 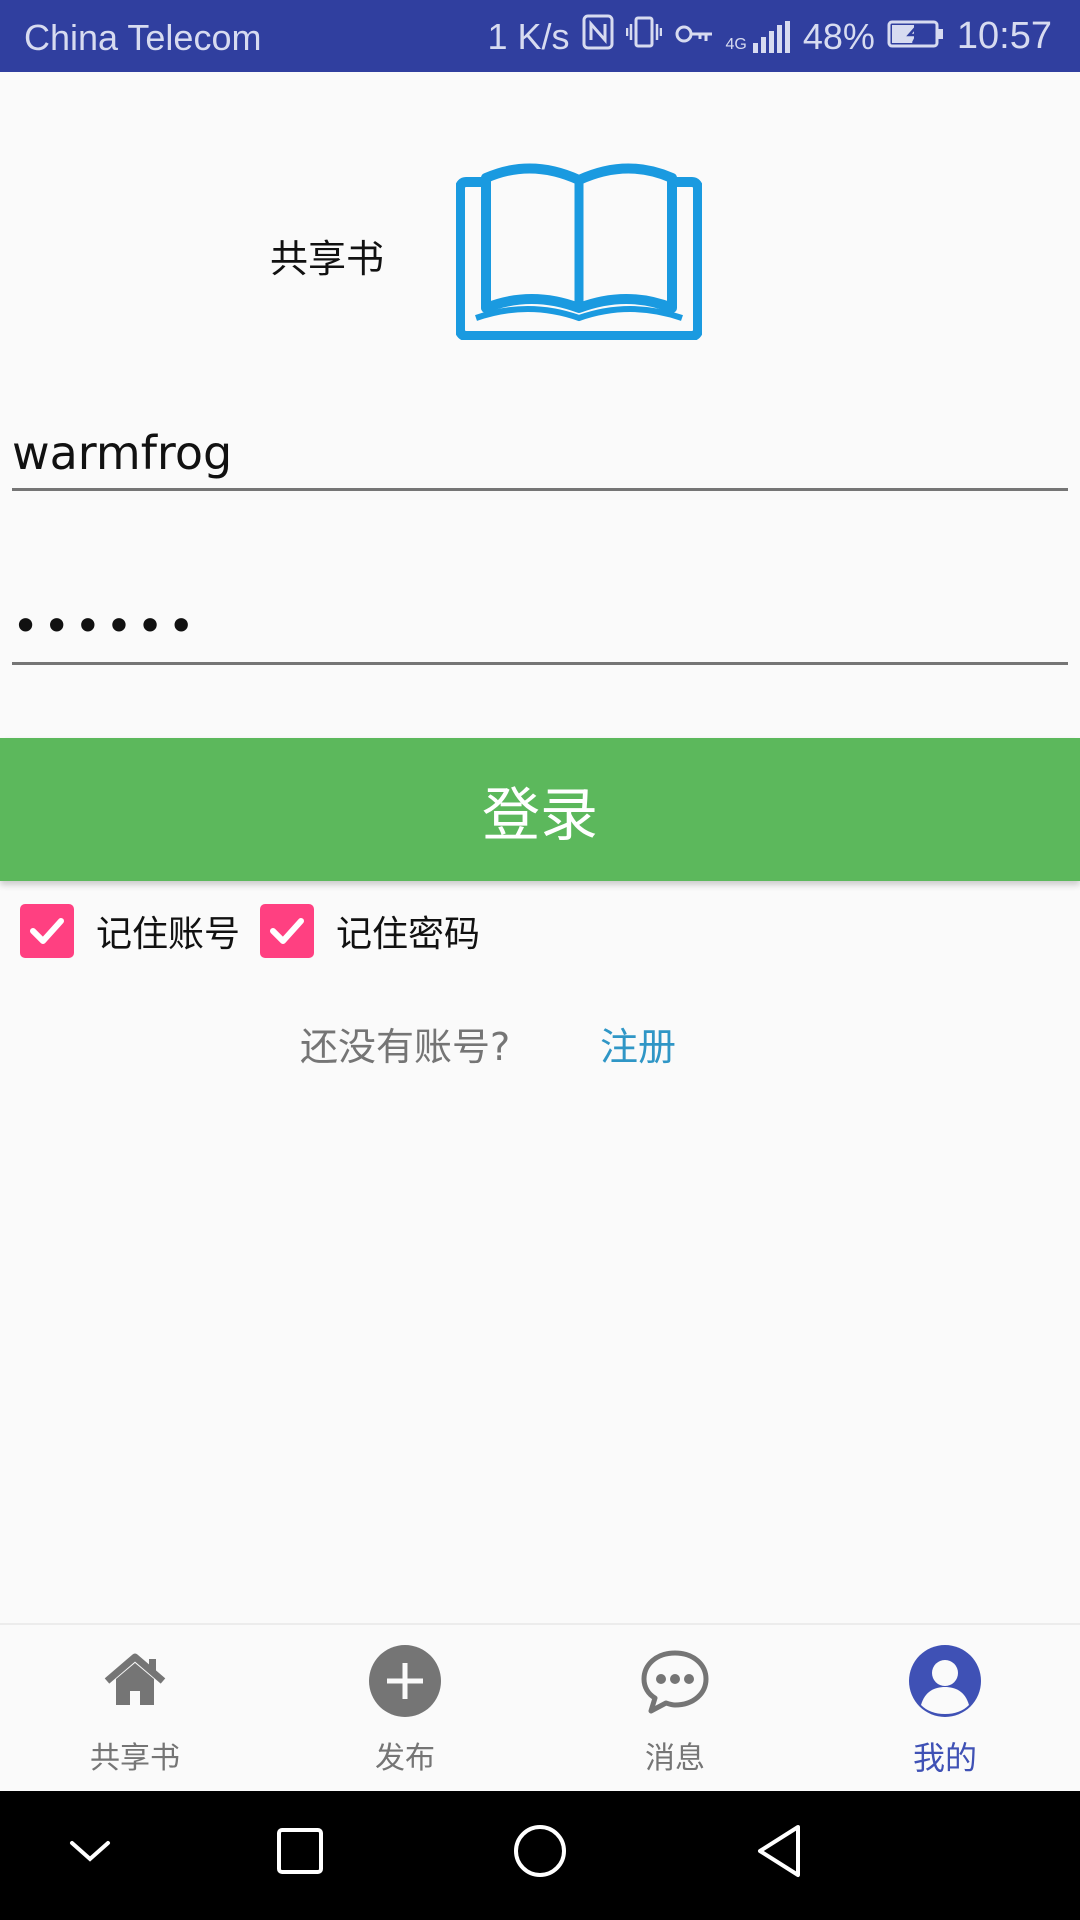 What do you see at coordinates (779, 1853) in the screenshot?
I see `back-triangle-icon` at bounding box center [779, 1853].